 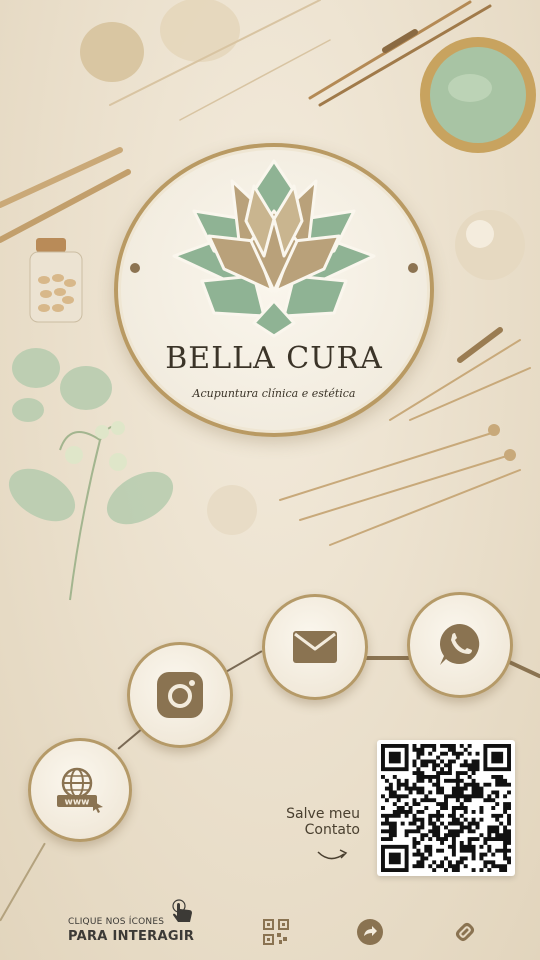 What do you see at coordinates (323, 814) in the screenshot?
I see `save-contact-line1: Salve meu` at bounding box center [323, 814].